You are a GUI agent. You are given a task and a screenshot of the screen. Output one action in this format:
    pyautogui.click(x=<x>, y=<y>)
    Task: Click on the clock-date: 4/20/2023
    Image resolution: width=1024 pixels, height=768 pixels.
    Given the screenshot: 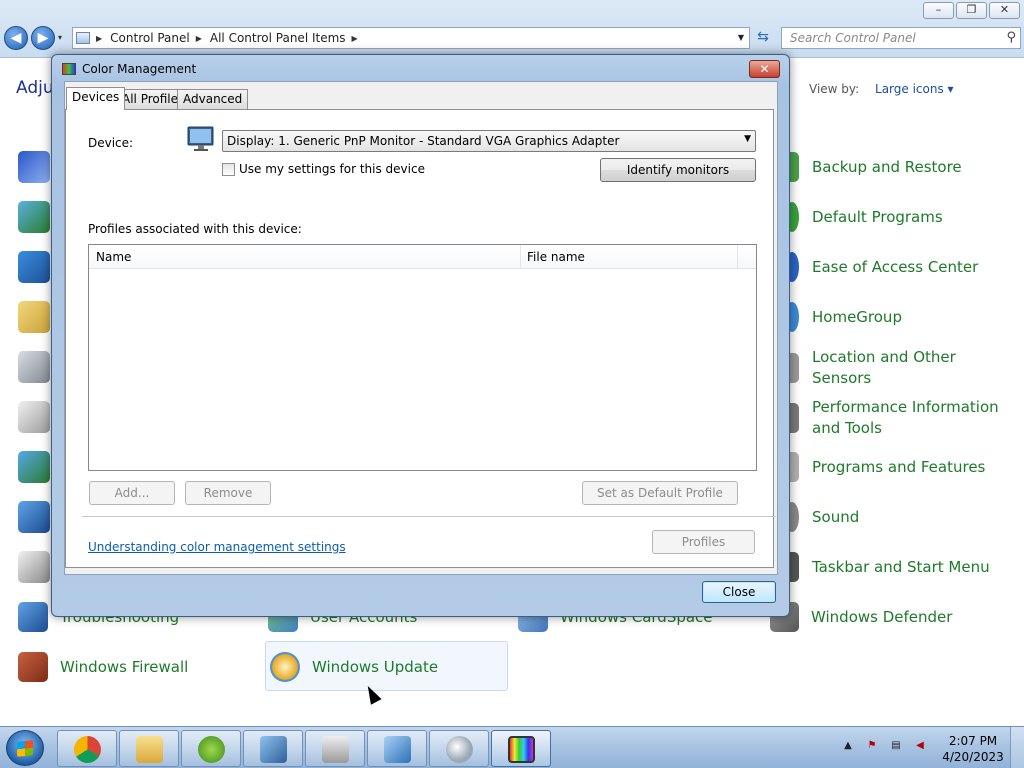 What is the action you would take?
    pyautogui.click(x=973, y=757)
    